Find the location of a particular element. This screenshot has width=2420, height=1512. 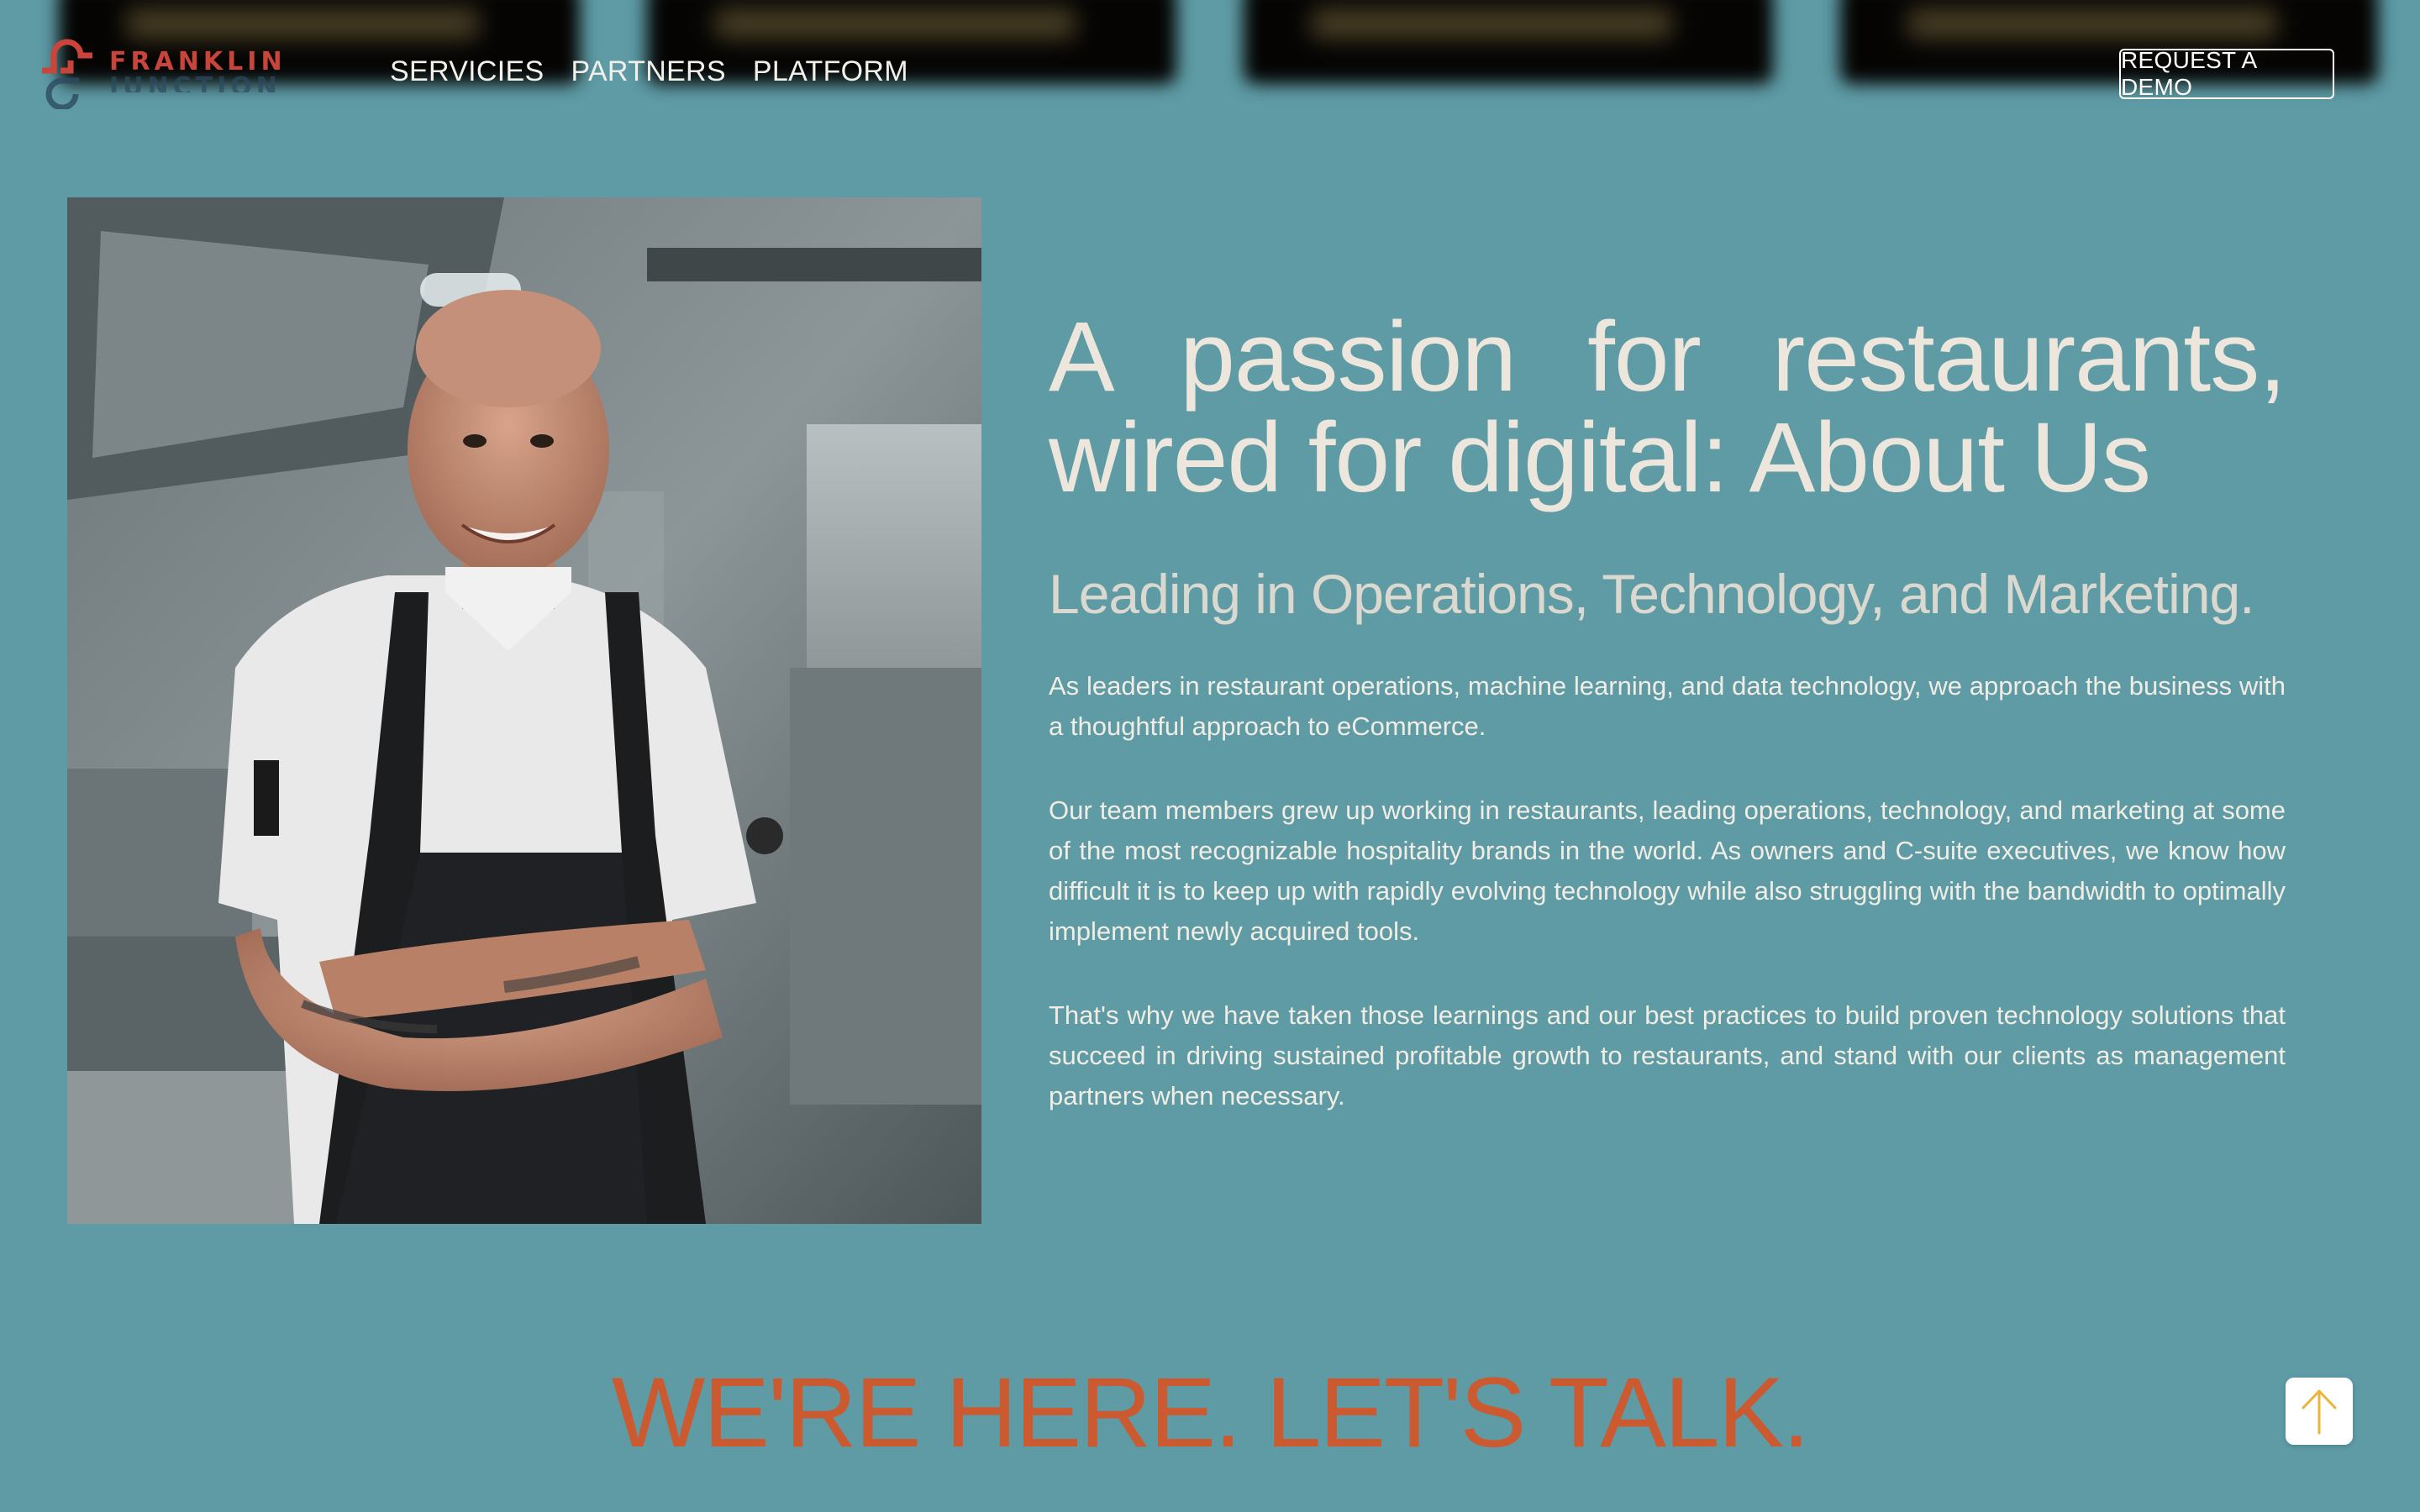

nav-item-services: SERVICIES is located at coordinates (467, 71).